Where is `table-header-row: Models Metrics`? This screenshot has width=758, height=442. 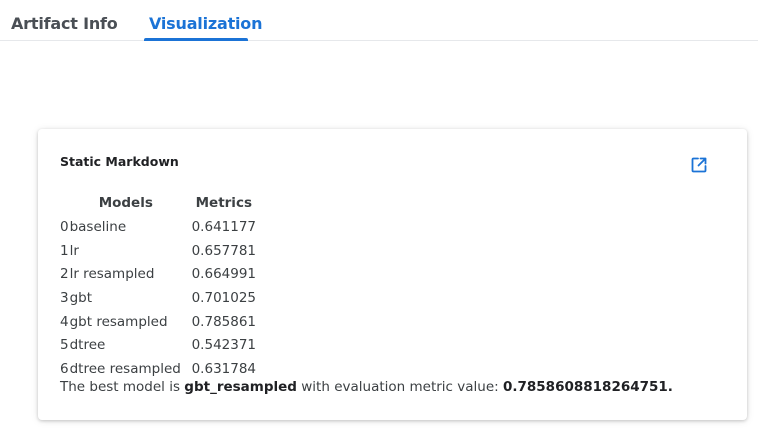
table-header-row: Models Metrics is located at coordinates (158, 203).